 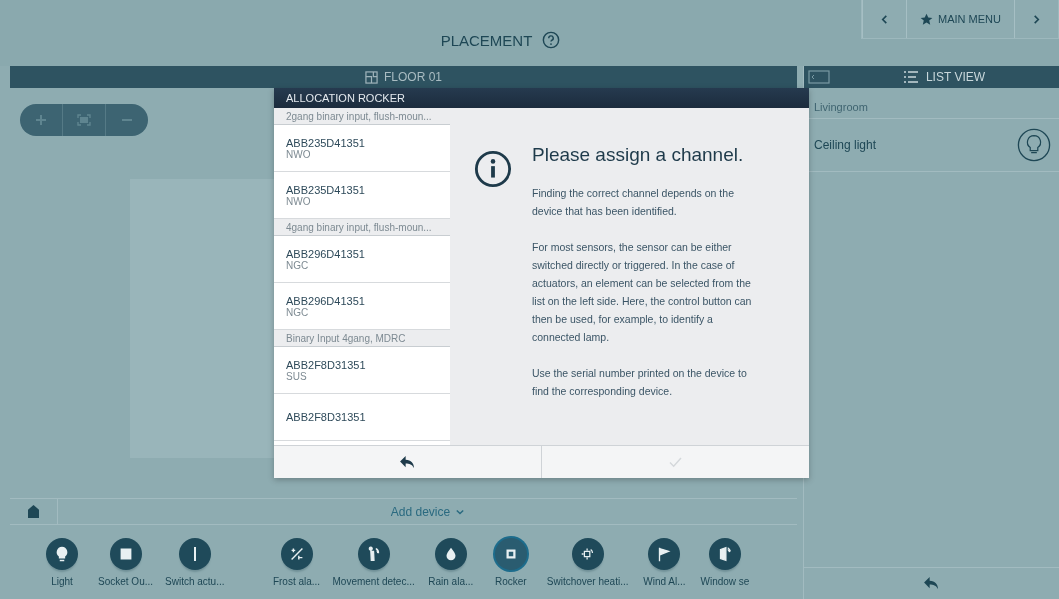 I want to click on chevron-left-icon, so click(x=884, y=19).